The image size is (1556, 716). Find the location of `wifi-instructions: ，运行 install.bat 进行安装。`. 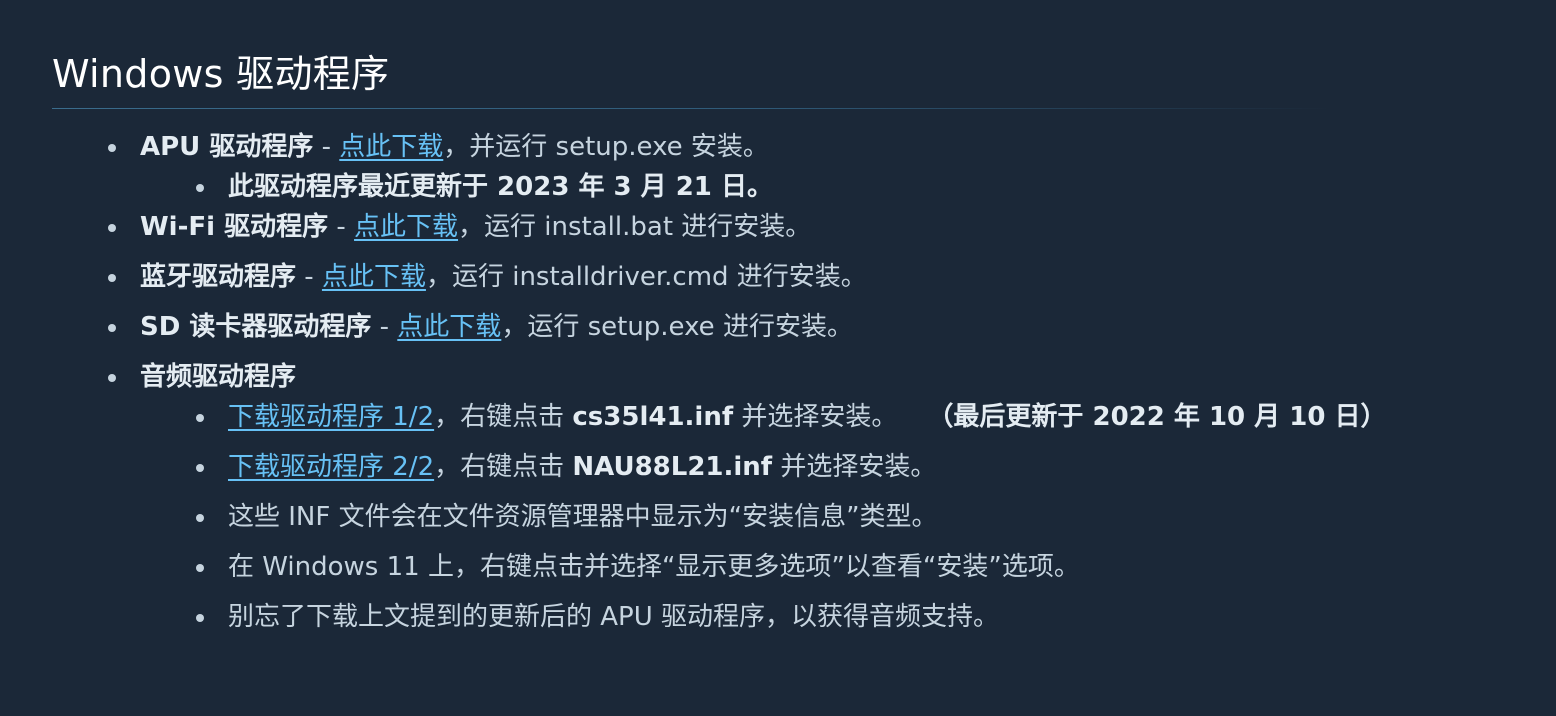

wifi-instructions: ，运行 install.bat 进行安装。 is located at coordinates (635, 227).